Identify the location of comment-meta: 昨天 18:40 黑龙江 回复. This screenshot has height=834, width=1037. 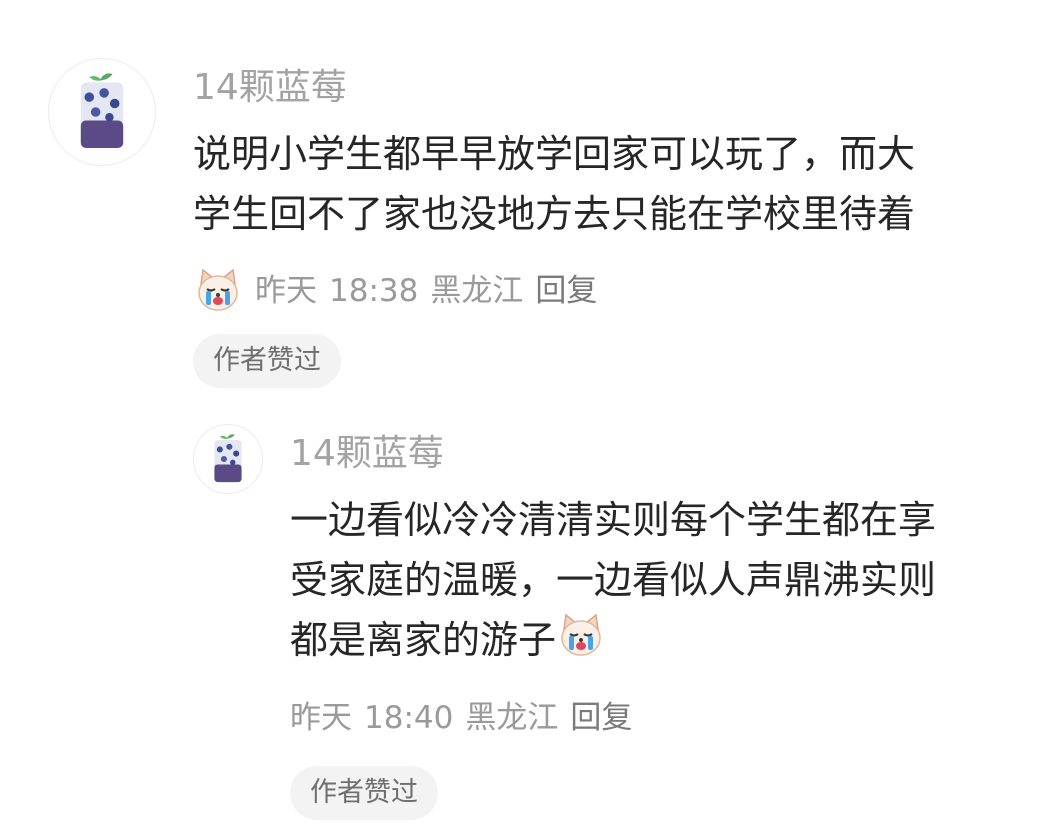
(467, 718).